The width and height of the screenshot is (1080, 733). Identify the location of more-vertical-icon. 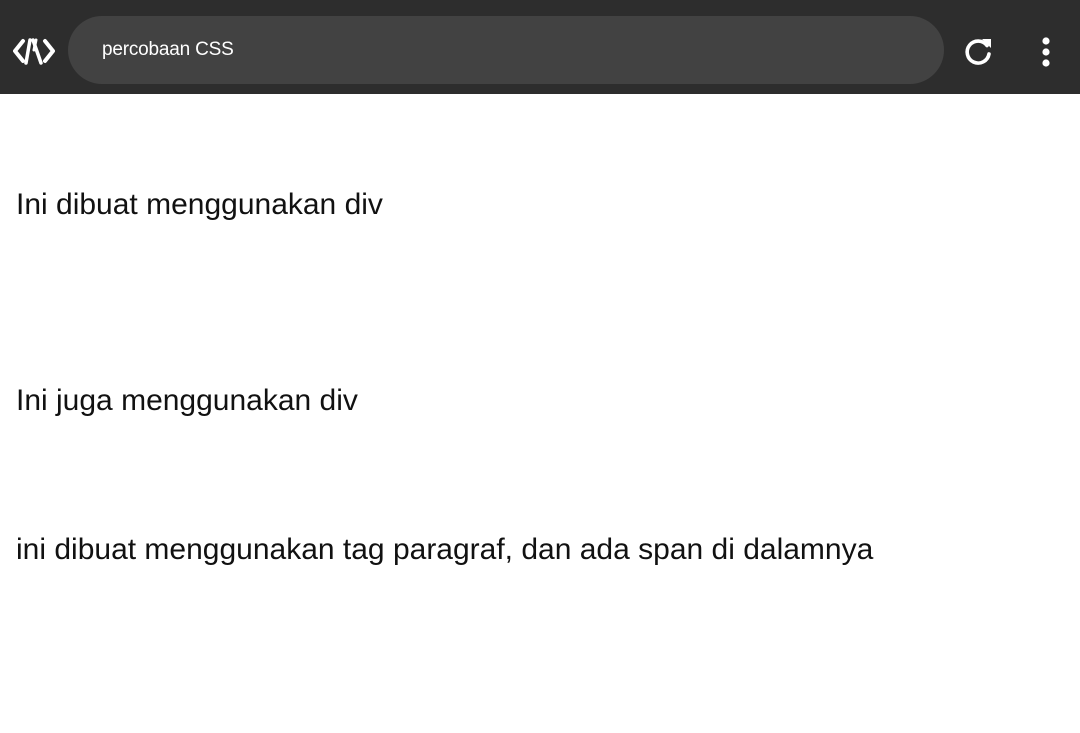
(1046, 52).